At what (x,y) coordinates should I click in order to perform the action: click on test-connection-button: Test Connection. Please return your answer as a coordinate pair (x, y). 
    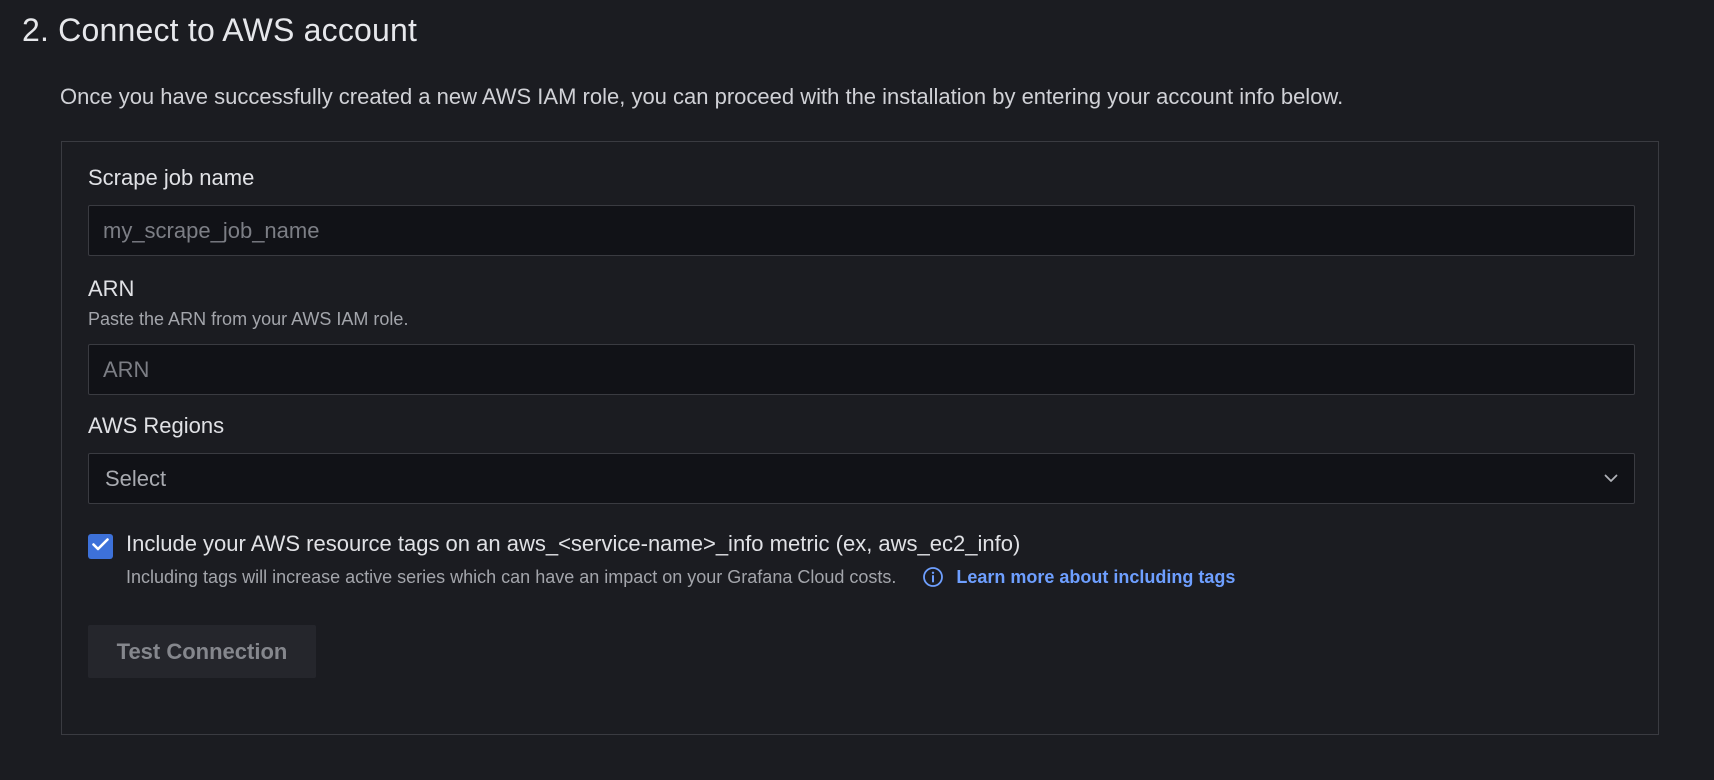
    Looking at the image, I should click on (202, 651).